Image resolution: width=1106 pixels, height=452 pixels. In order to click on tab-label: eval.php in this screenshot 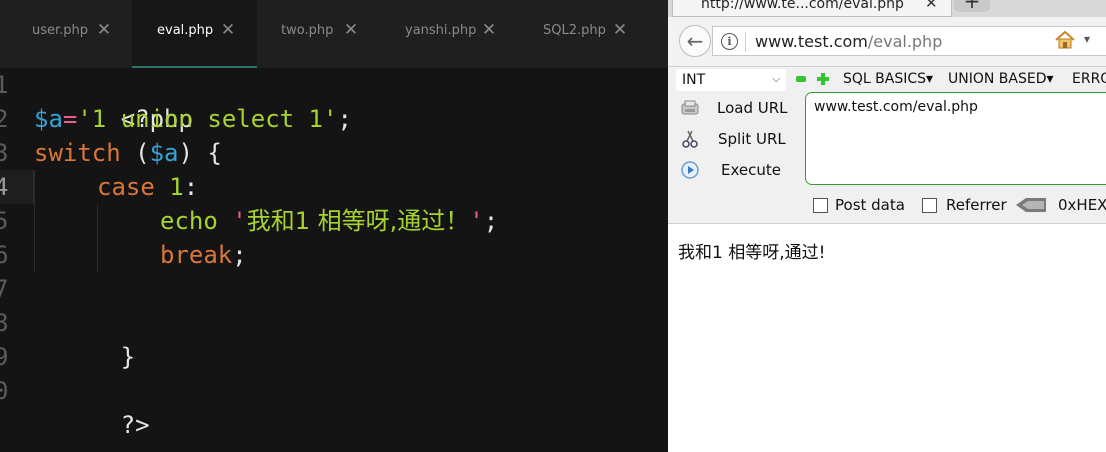, I will do `click(185, 30)`.